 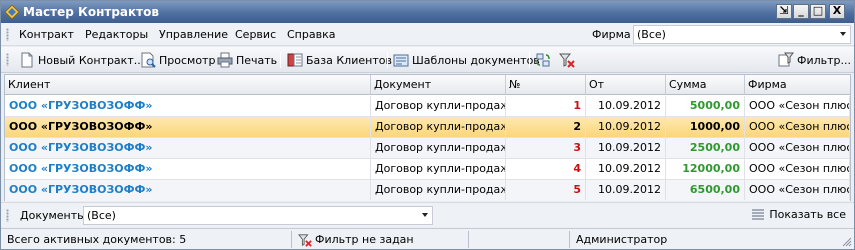 I want to click on clients-db-label: База Клиентов, so click(x=349, y=60).